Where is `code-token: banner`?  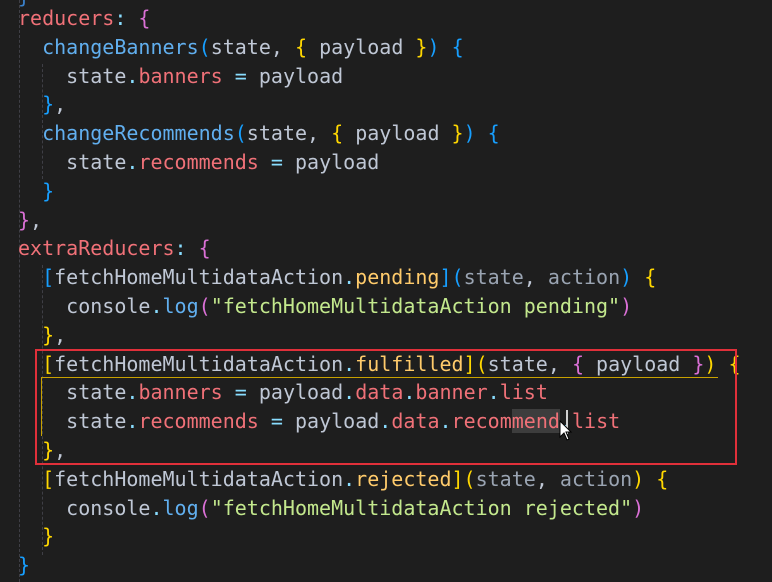 code-token: banner is located at coordinates (451, 392).